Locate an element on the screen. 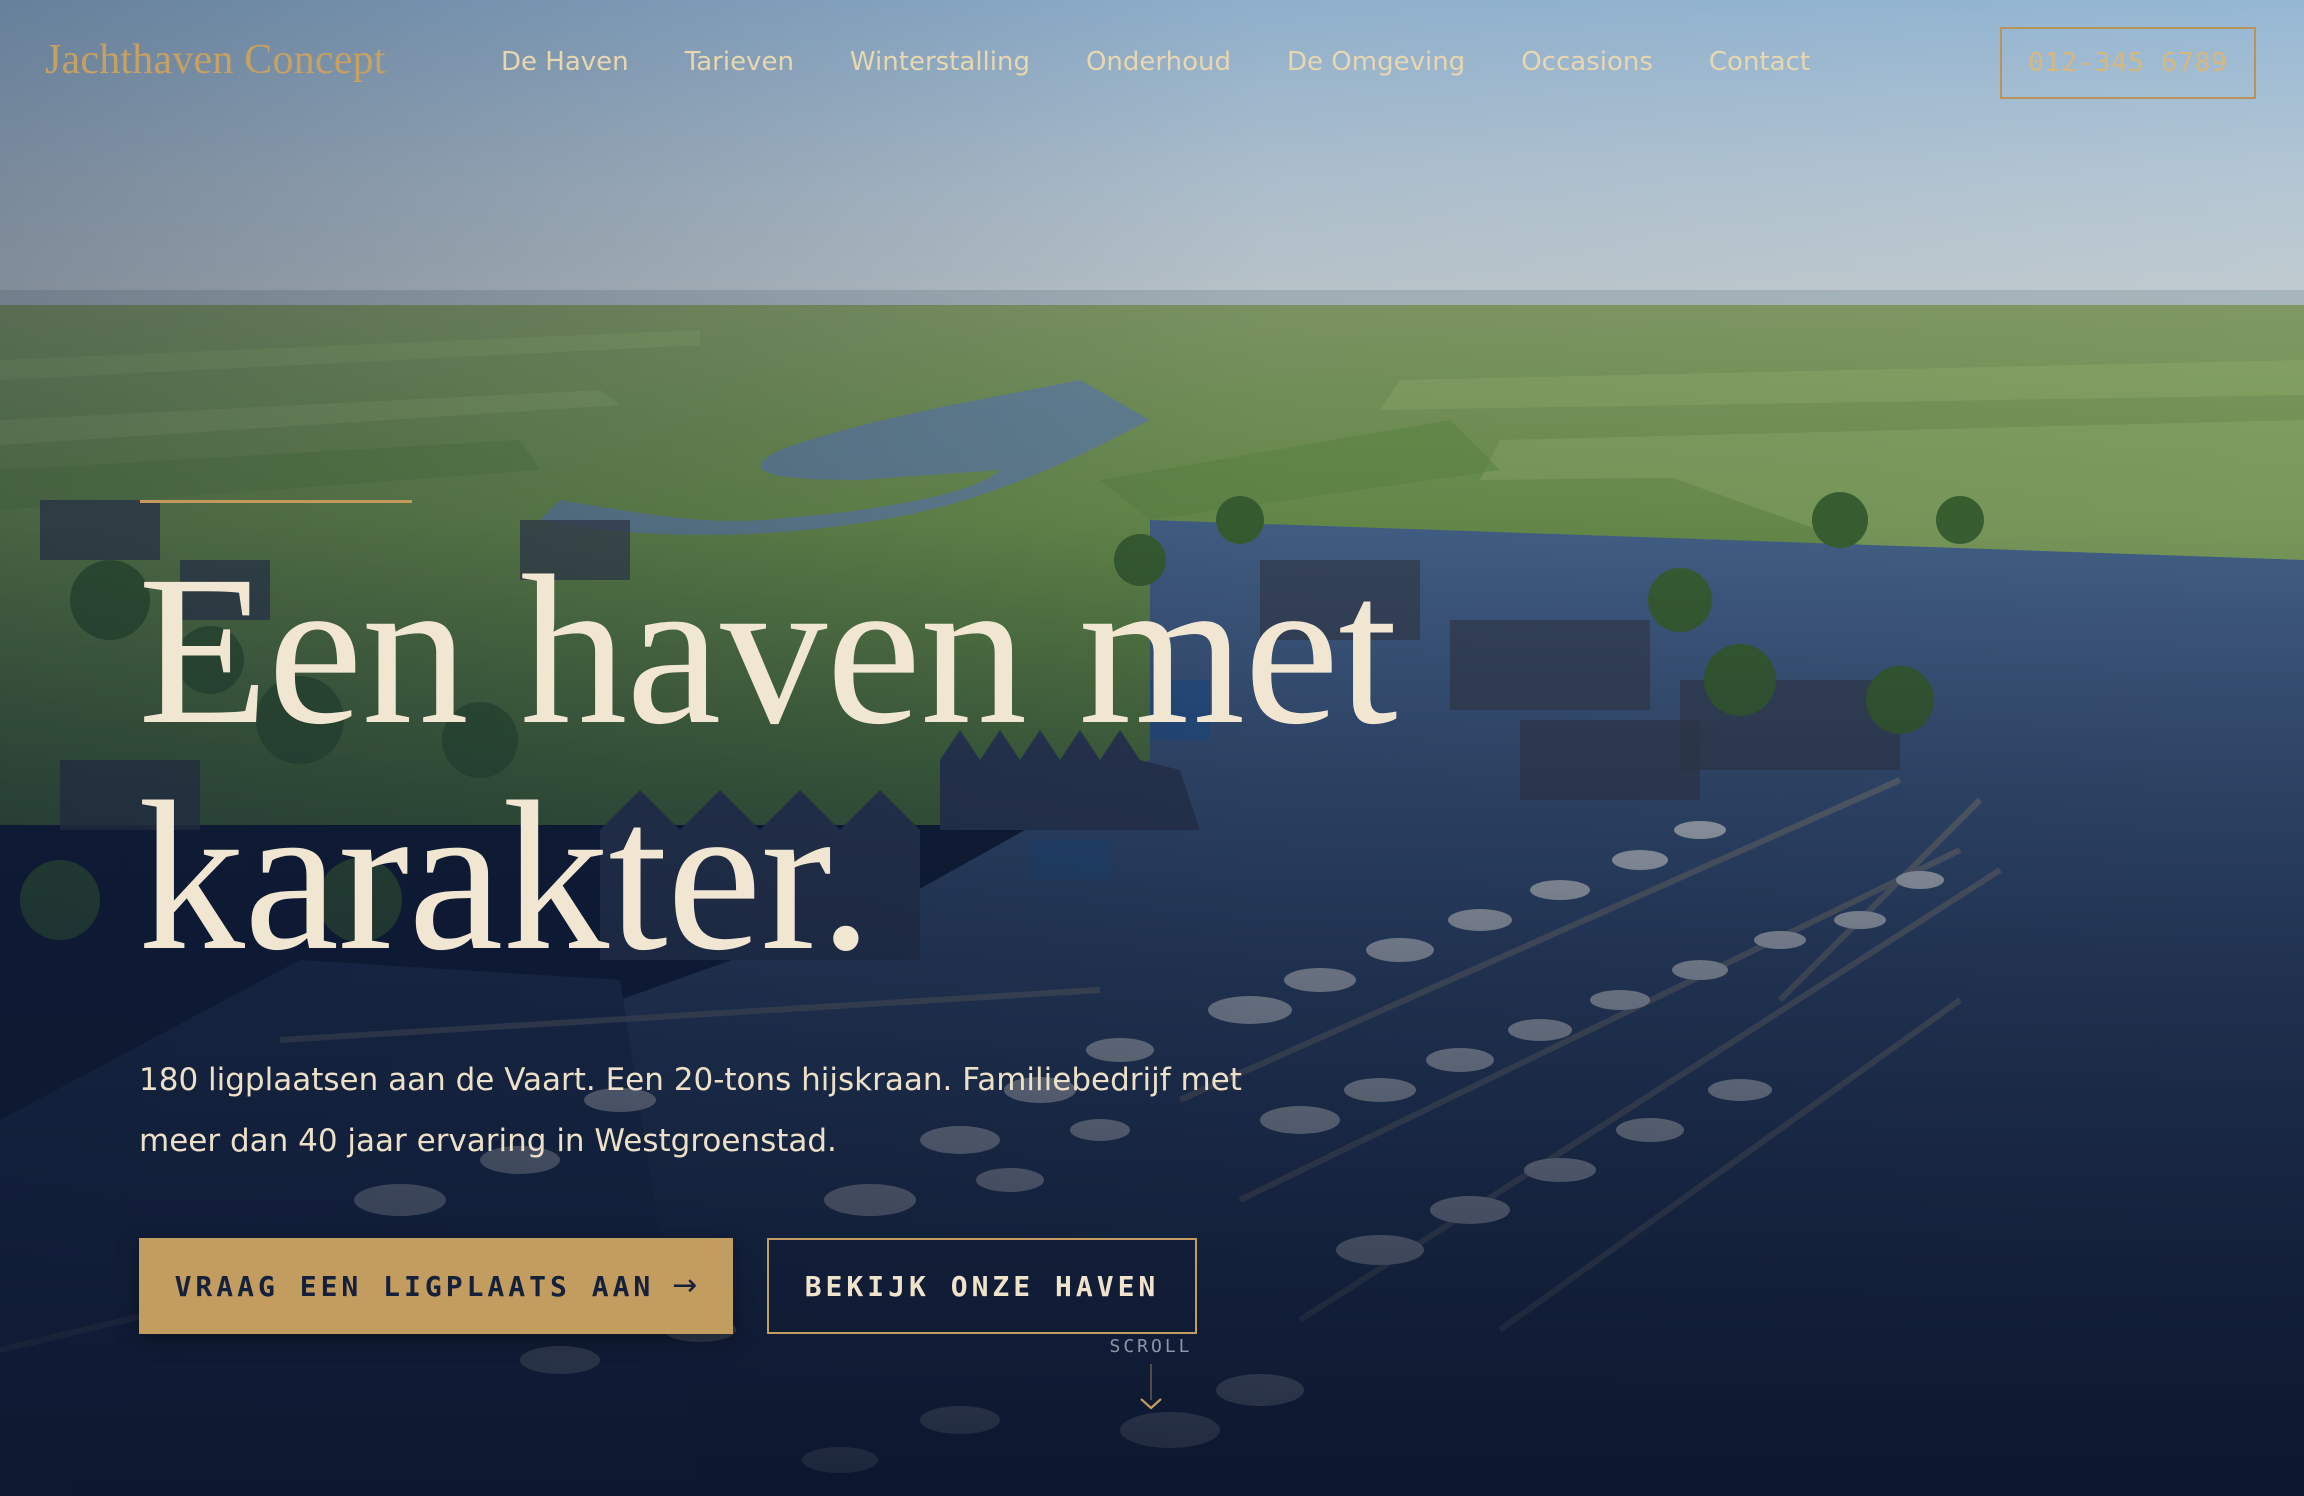 This screenshot has height=1496, width=2304. hero-title-line-1: Een haven met is located at coordinates (768, 650).